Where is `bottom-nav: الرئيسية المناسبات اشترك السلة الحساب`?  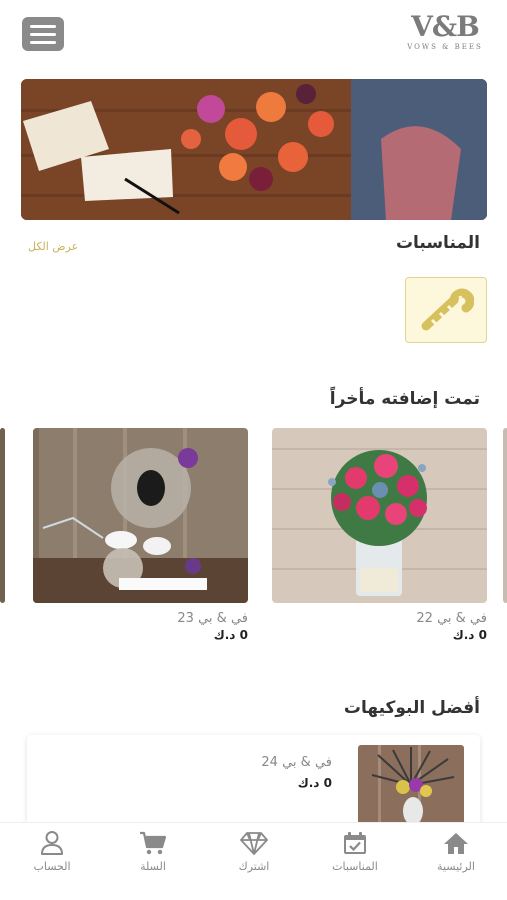 bottom-nav: الرئيسية المناسبات اشترك السلة الحساب is located at coordinates (253, 861).